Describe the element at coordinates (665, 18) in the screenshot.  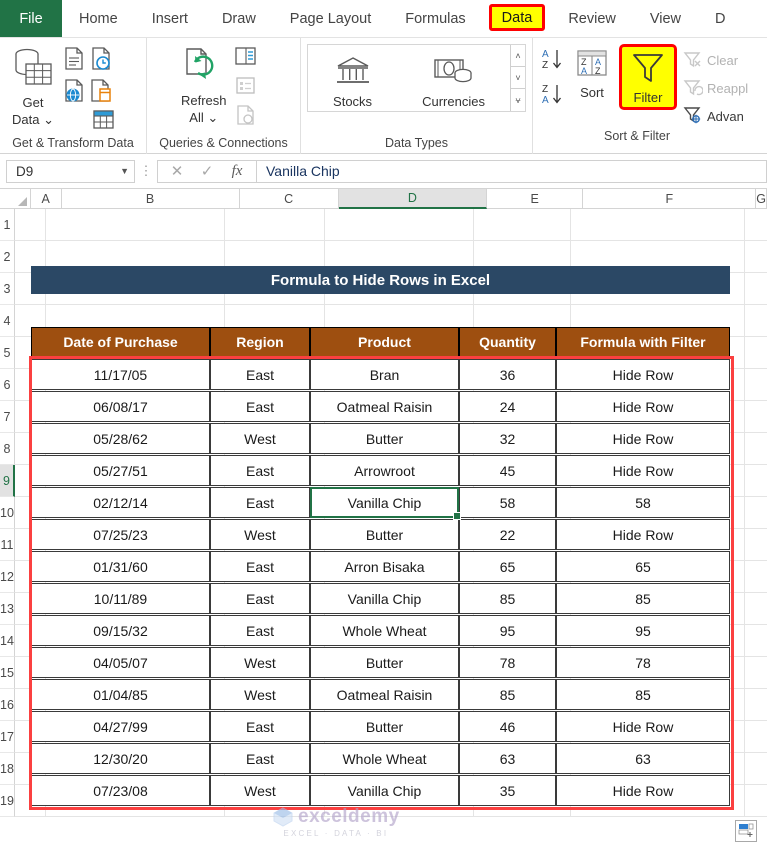
I see `tab-view: View` at that location.